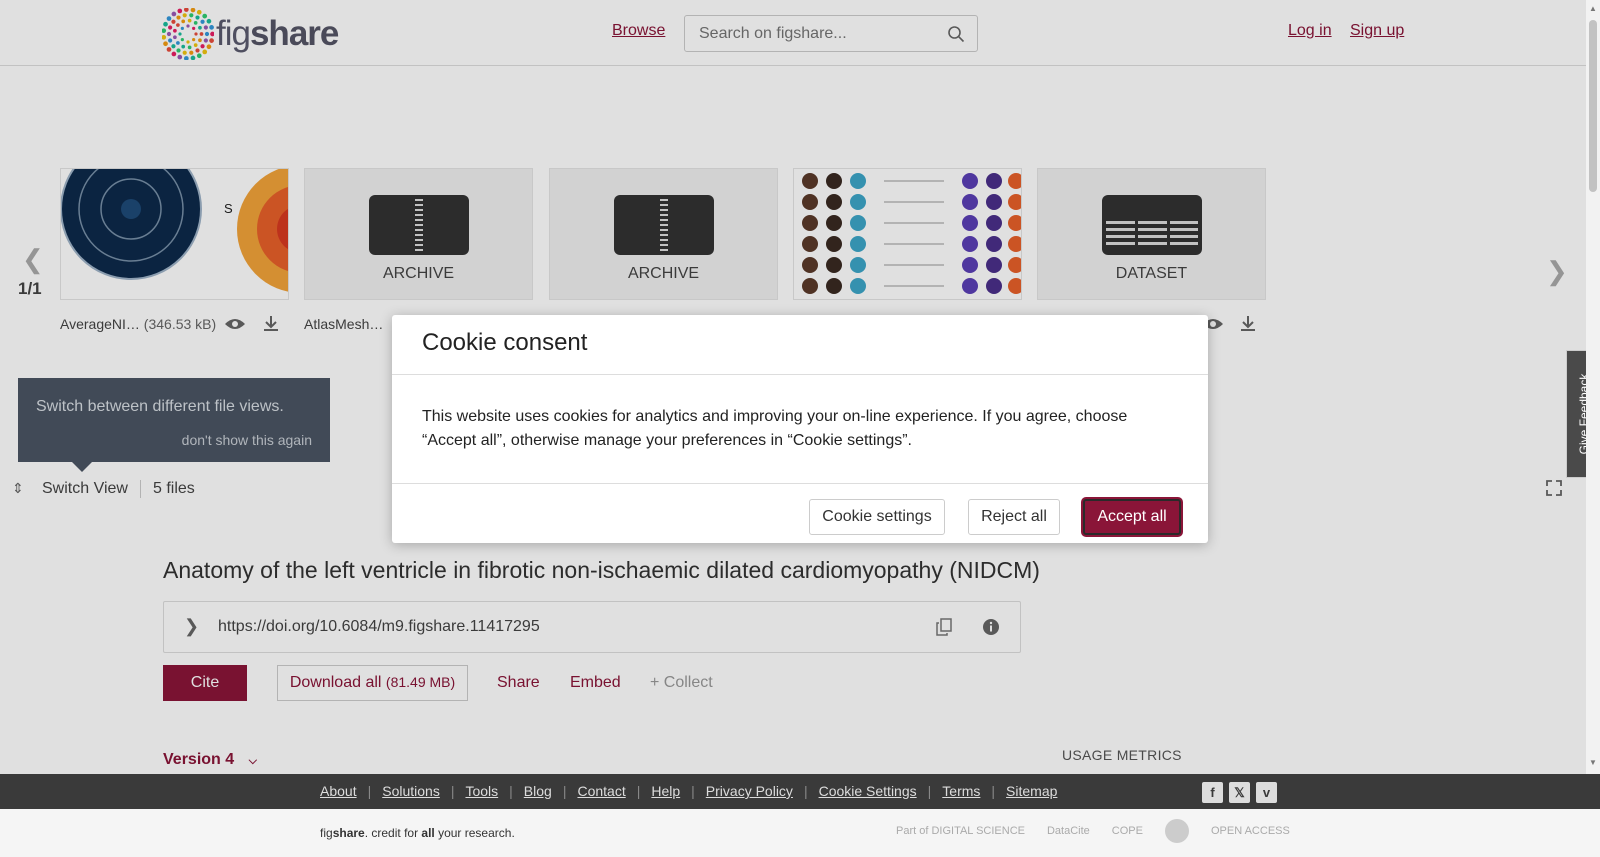  I want to click on partner-logo-5: OPEN ACCESS, so click(1250, 831).